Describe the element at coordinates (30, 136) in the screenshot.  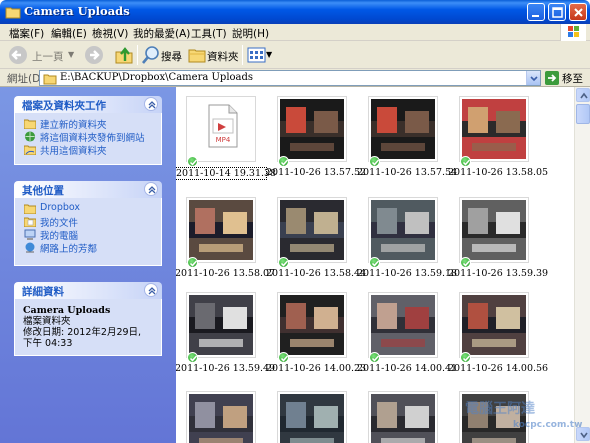
I see `globe-icon` at that location.